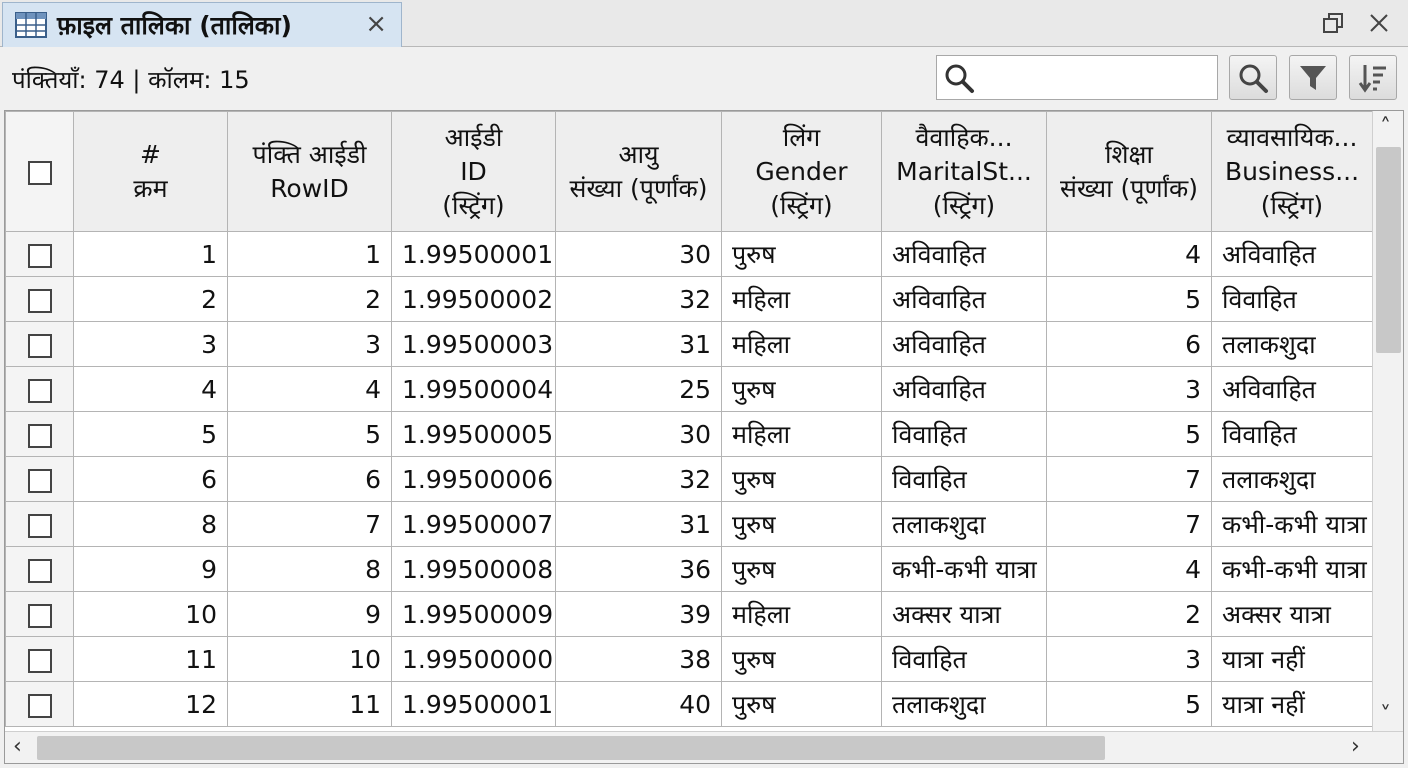 The image size is (1408, 768). What do you see at coordinates (1129, 524) in the screenshot?
I see `cell-education: 7` at bounding box center [1129, 524].